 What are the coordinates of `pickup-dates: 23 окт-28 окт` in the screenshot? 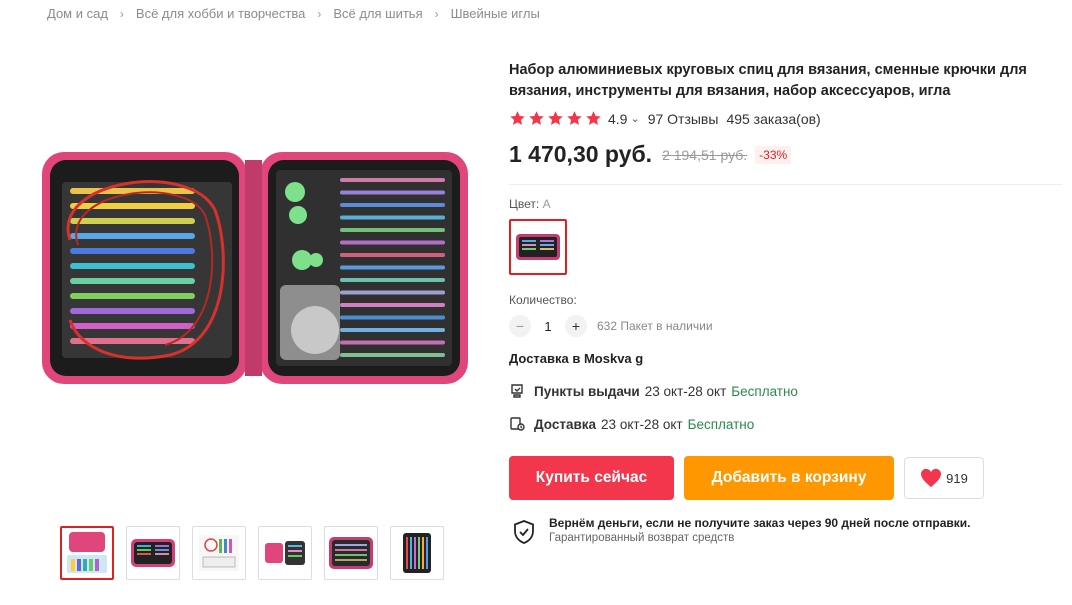 It's located at (685, 391).